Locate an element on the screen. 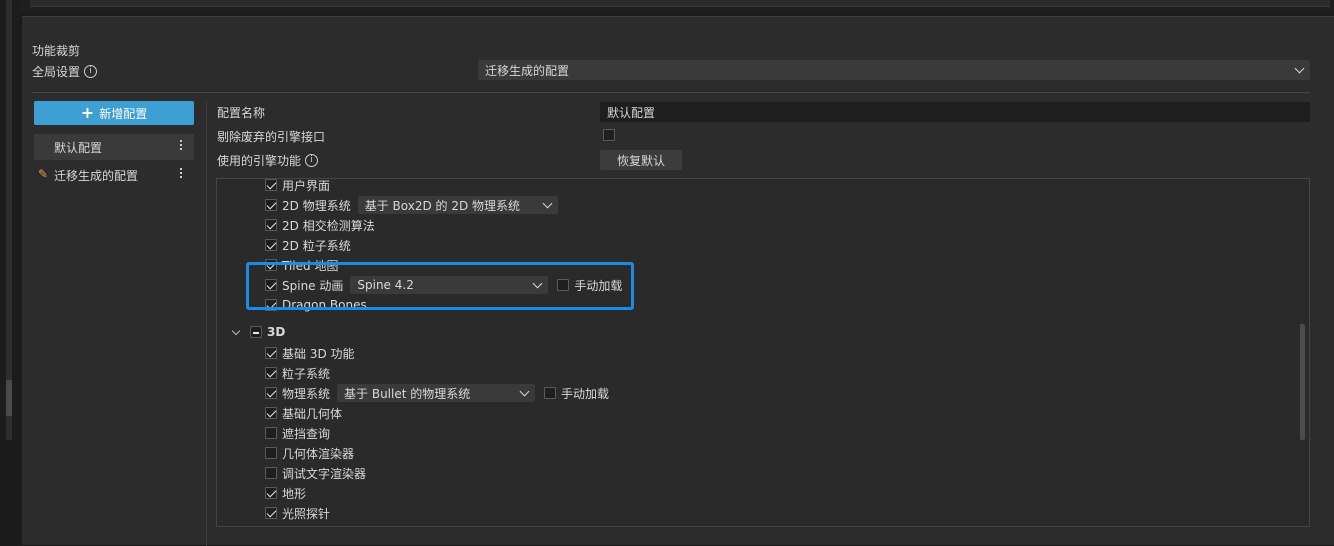 This screenshot has height=546, width=1334. feature-row: 地形 is located at coordinates (285, 493).